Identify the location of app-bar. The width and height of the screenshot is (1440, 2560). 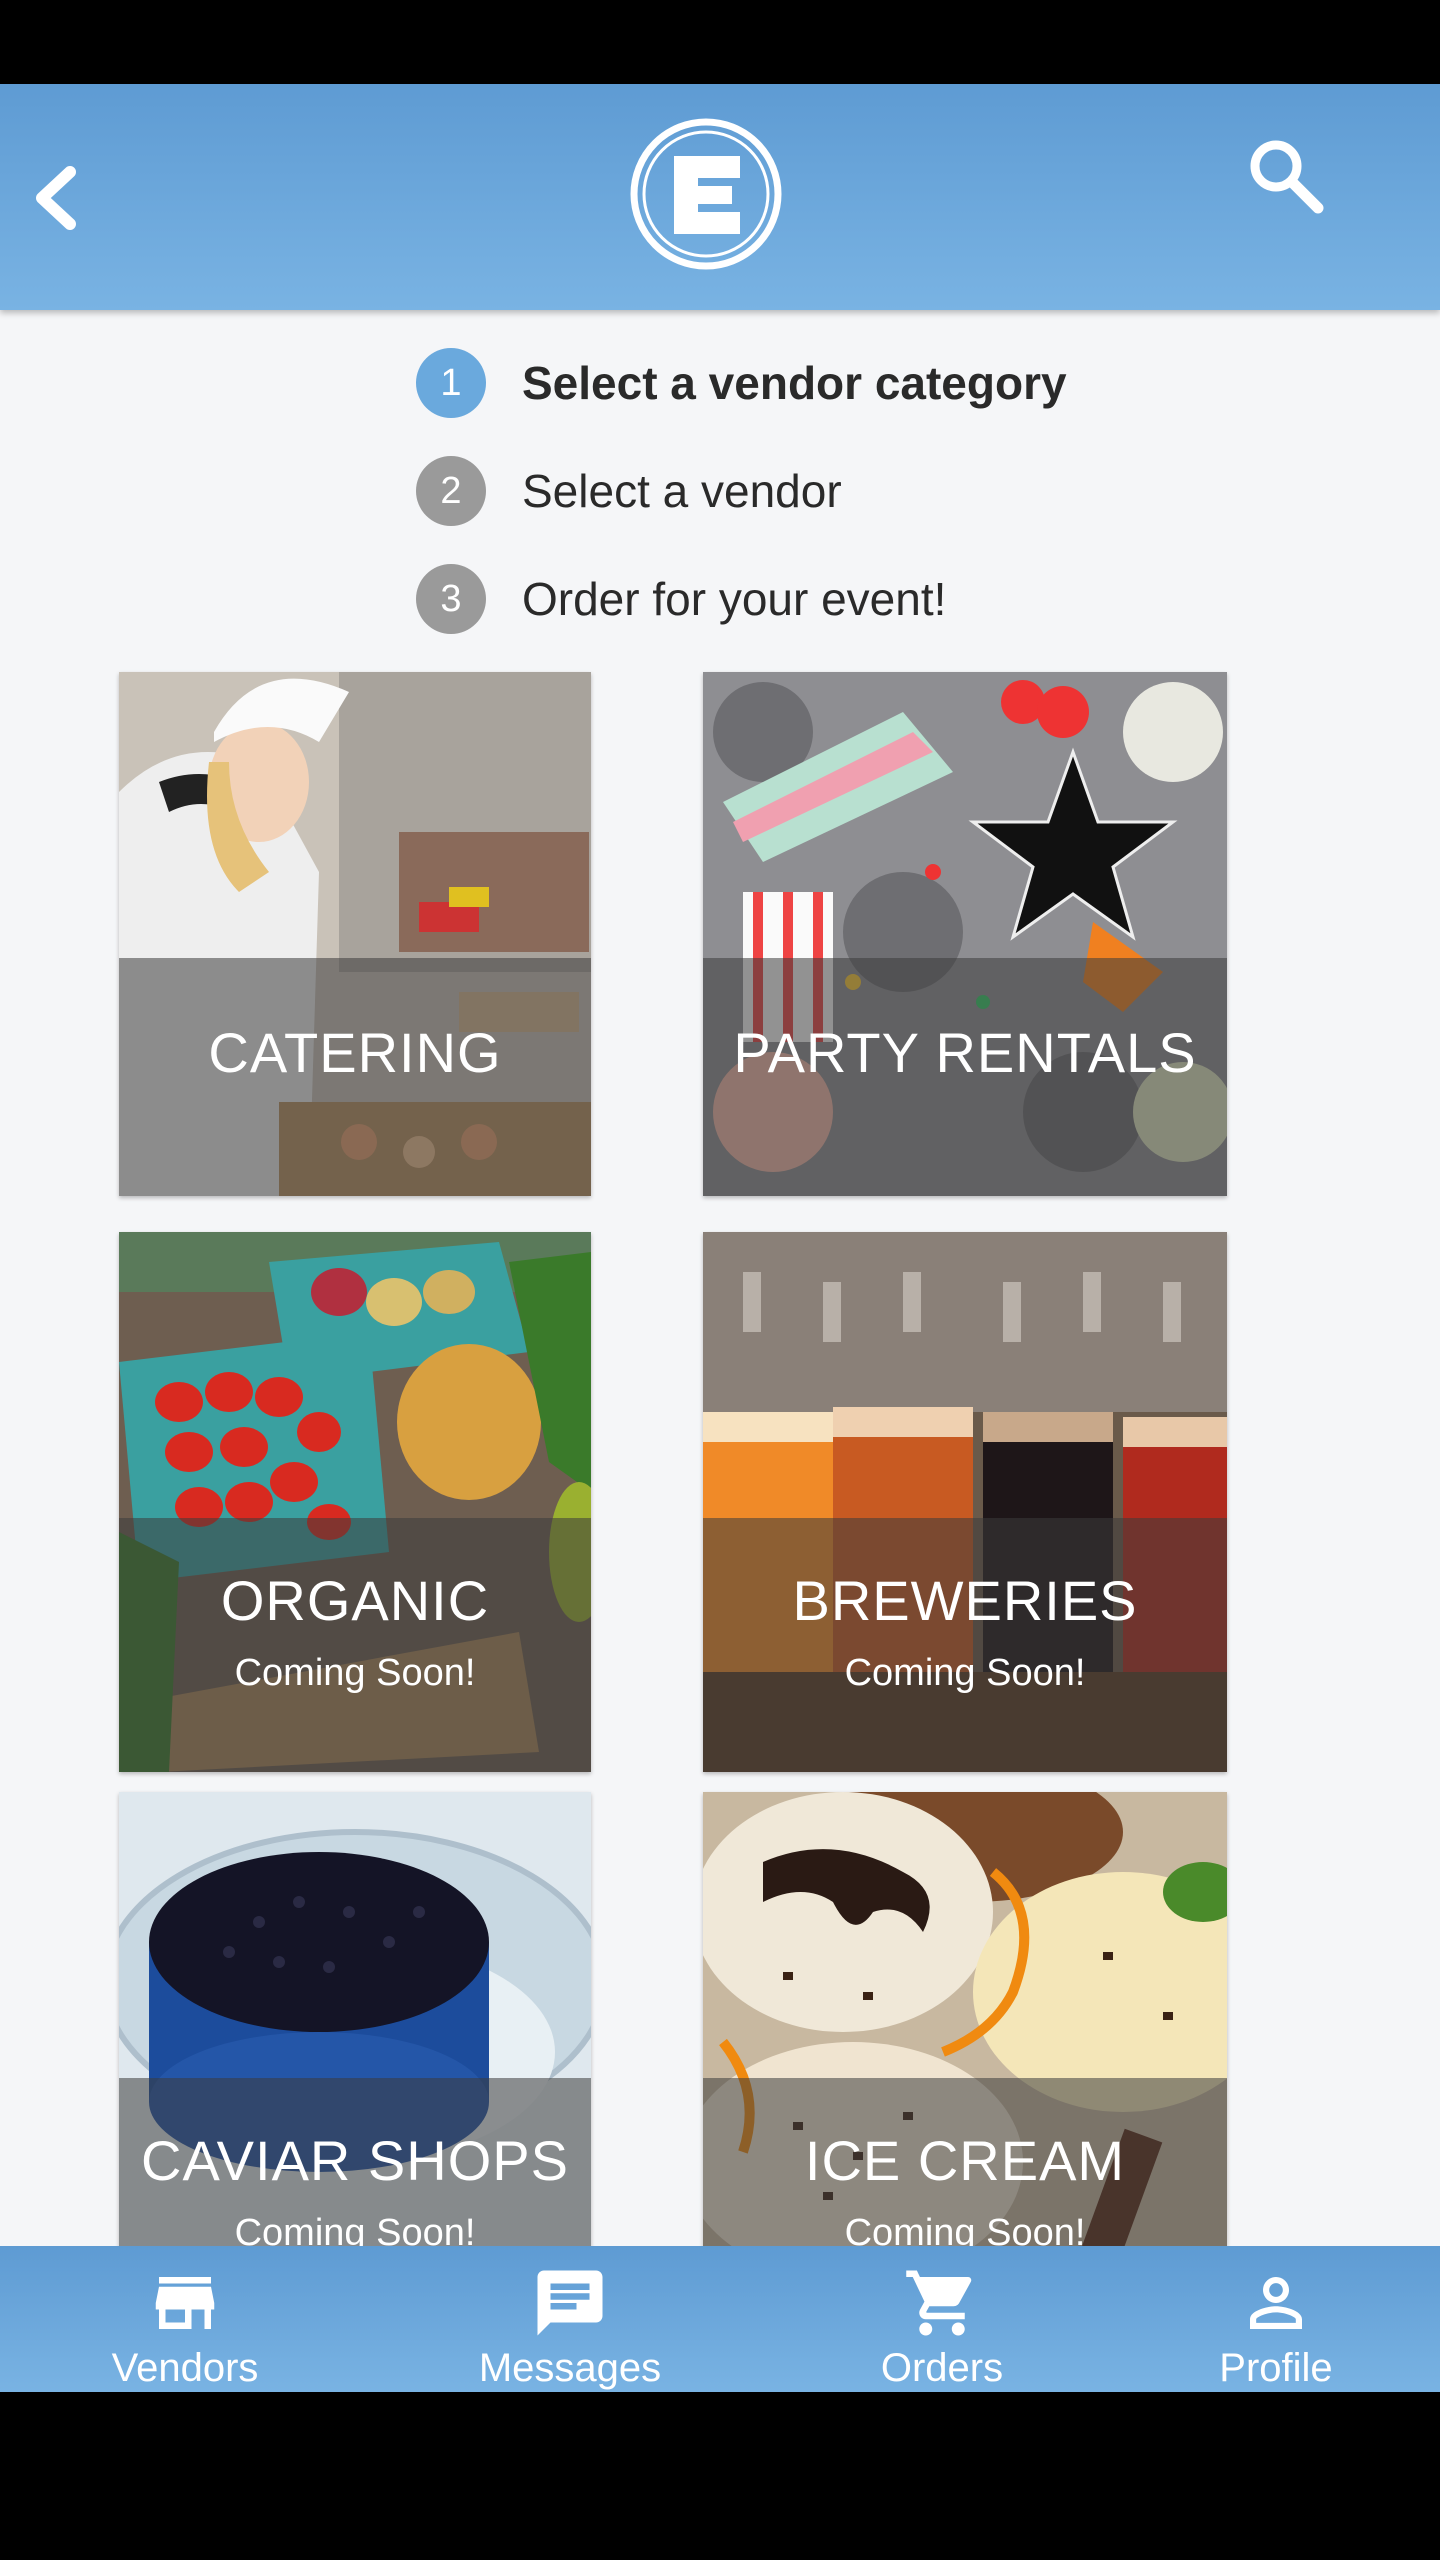
(720, 197).